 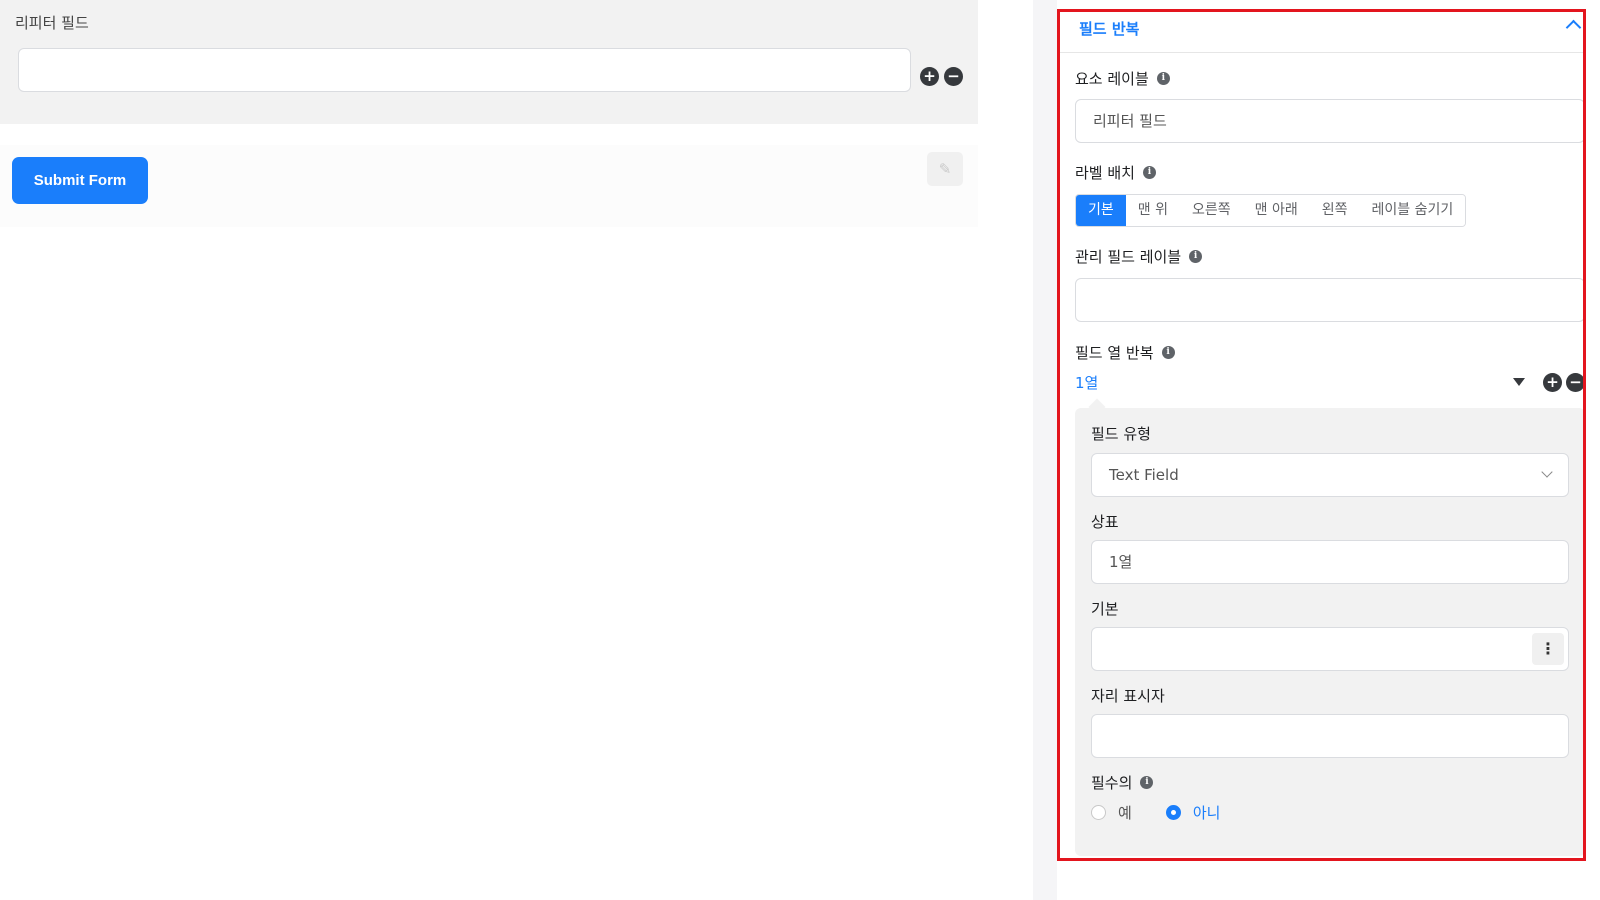 I want to click on chevron-down-icon, so click(x=1547, y=472).